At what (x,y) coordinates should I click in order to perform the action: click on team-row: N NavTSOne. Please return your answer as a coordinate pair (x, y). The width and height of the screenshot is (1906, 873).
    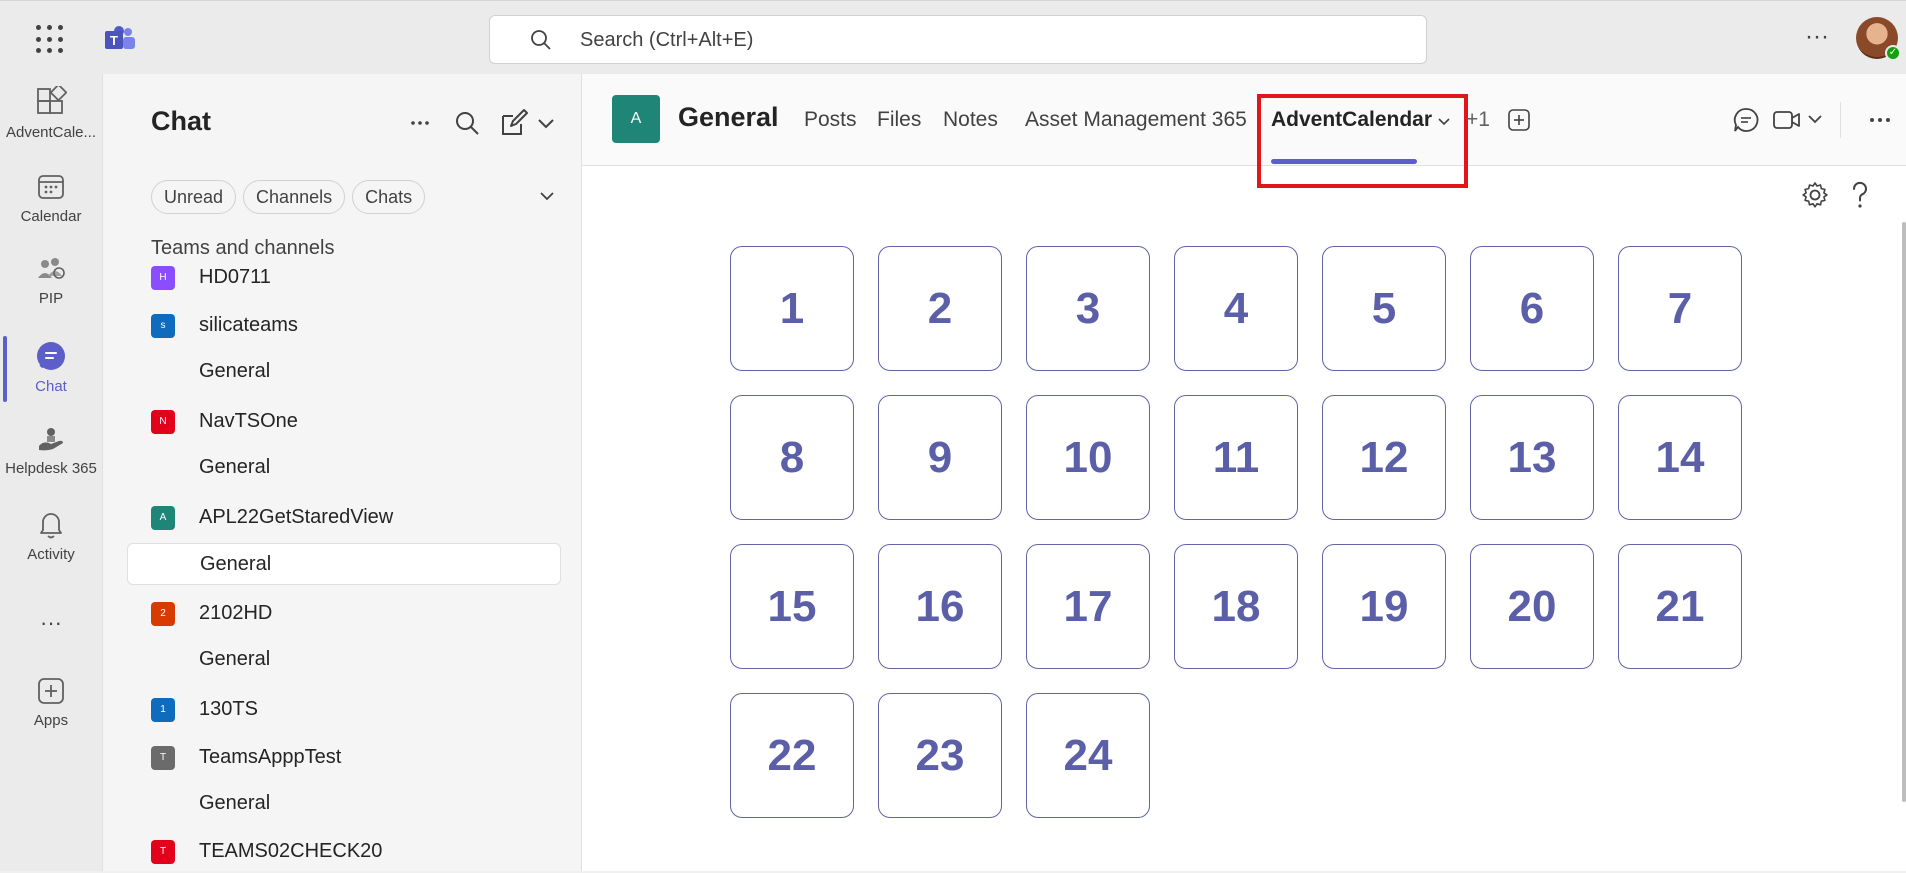
    Looking at the image, I should click on (344, 422).